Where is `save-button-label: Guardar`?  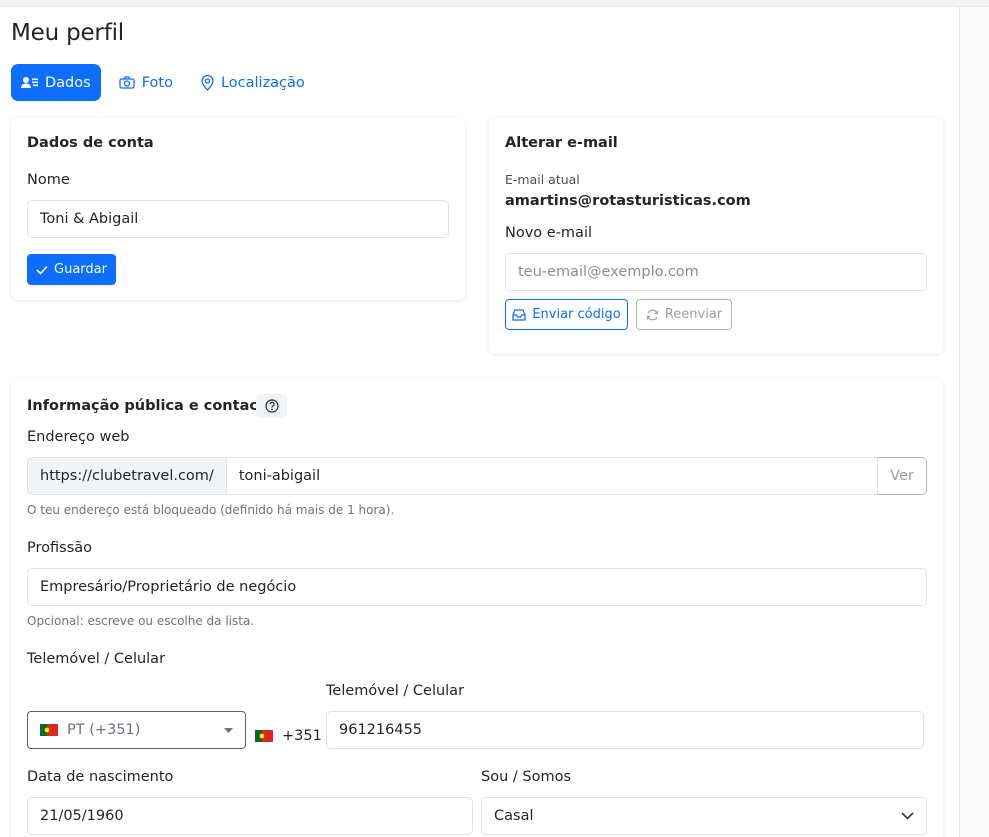
save-button-label: Guardar is located at coordinates (80, 269).